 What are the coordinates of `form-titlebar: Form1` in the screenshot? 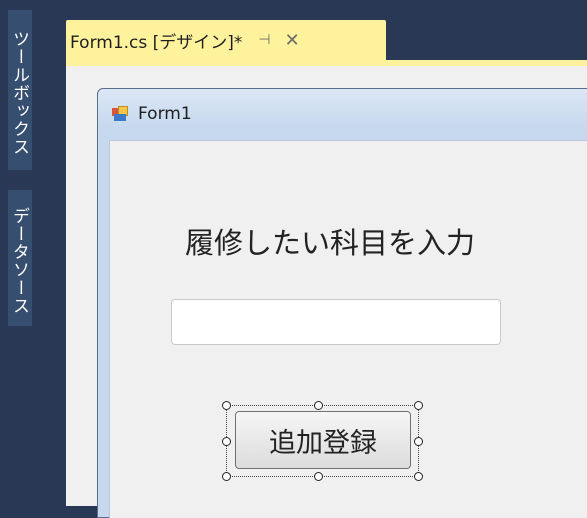 It's located at (342, 114).